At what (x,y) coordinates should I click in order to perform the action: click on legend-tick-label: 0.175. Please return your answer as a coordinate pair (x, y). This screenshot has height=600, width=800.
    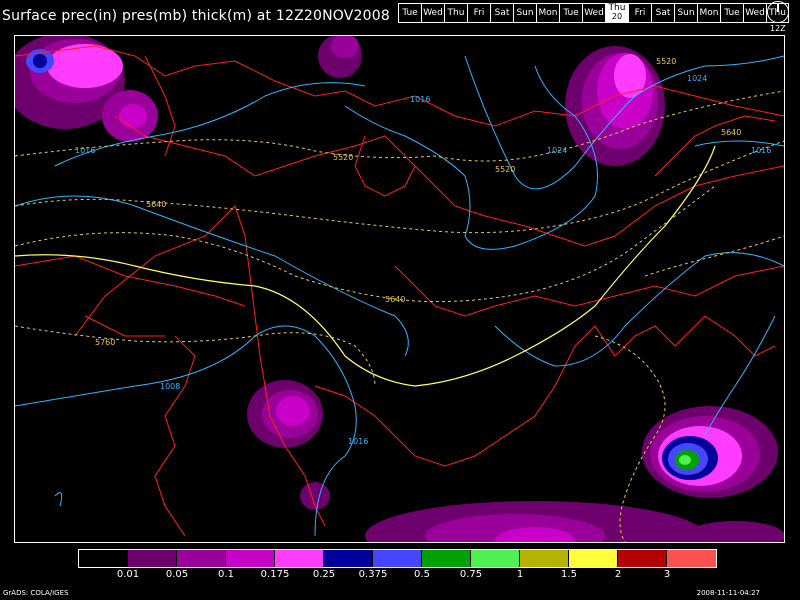
    Looking at the image, I should click on (275, 574).